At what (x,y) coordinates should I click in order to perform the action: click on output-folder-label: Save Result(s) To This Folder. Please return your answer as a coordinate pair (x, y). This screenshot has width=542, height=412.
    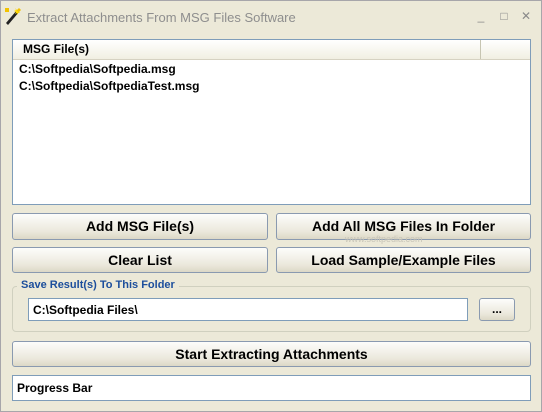
    Looking at the image, I should click on (98, 285).